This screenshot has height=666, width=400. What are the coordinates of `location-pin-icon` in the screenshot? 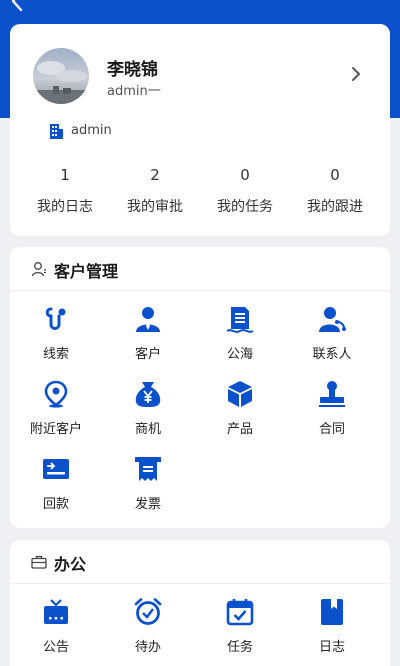 It's located at (56, 394).